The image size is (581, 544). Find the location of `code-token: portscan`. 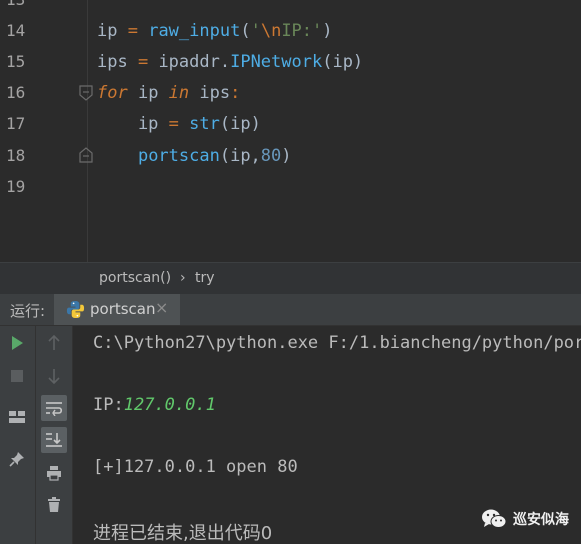

code-token: portscan is located at coordinates (178, 156).